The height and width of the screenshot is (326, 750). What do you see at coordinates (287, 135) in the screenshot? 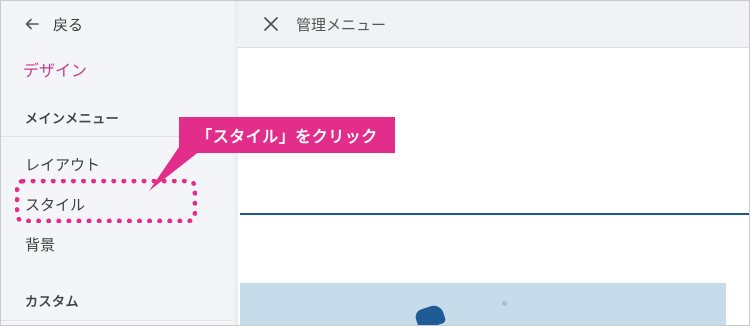
I see `instruction-callout: 「スタイル」をクリック` at bounding box center [287, 135].